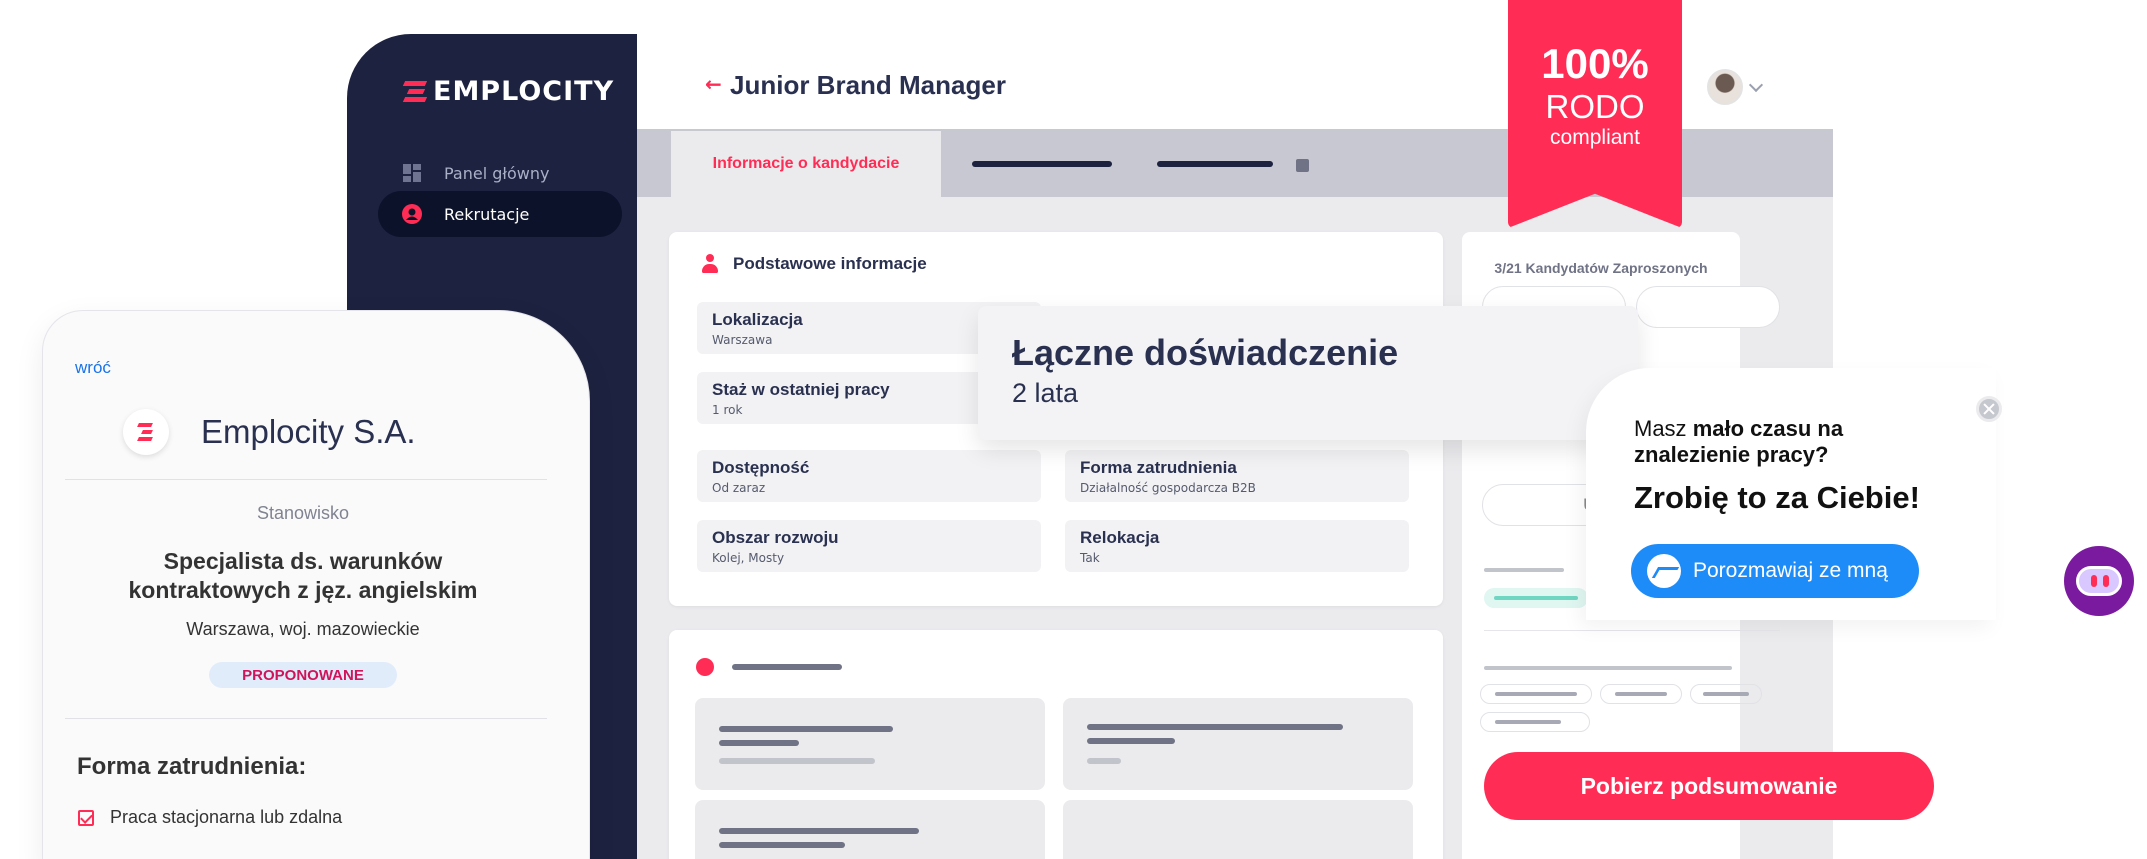 Image resolution: width=2147 pixels, height=859 pixels. I want to click on sidebar-item-label: Rekrutacje, so click(487, 214).